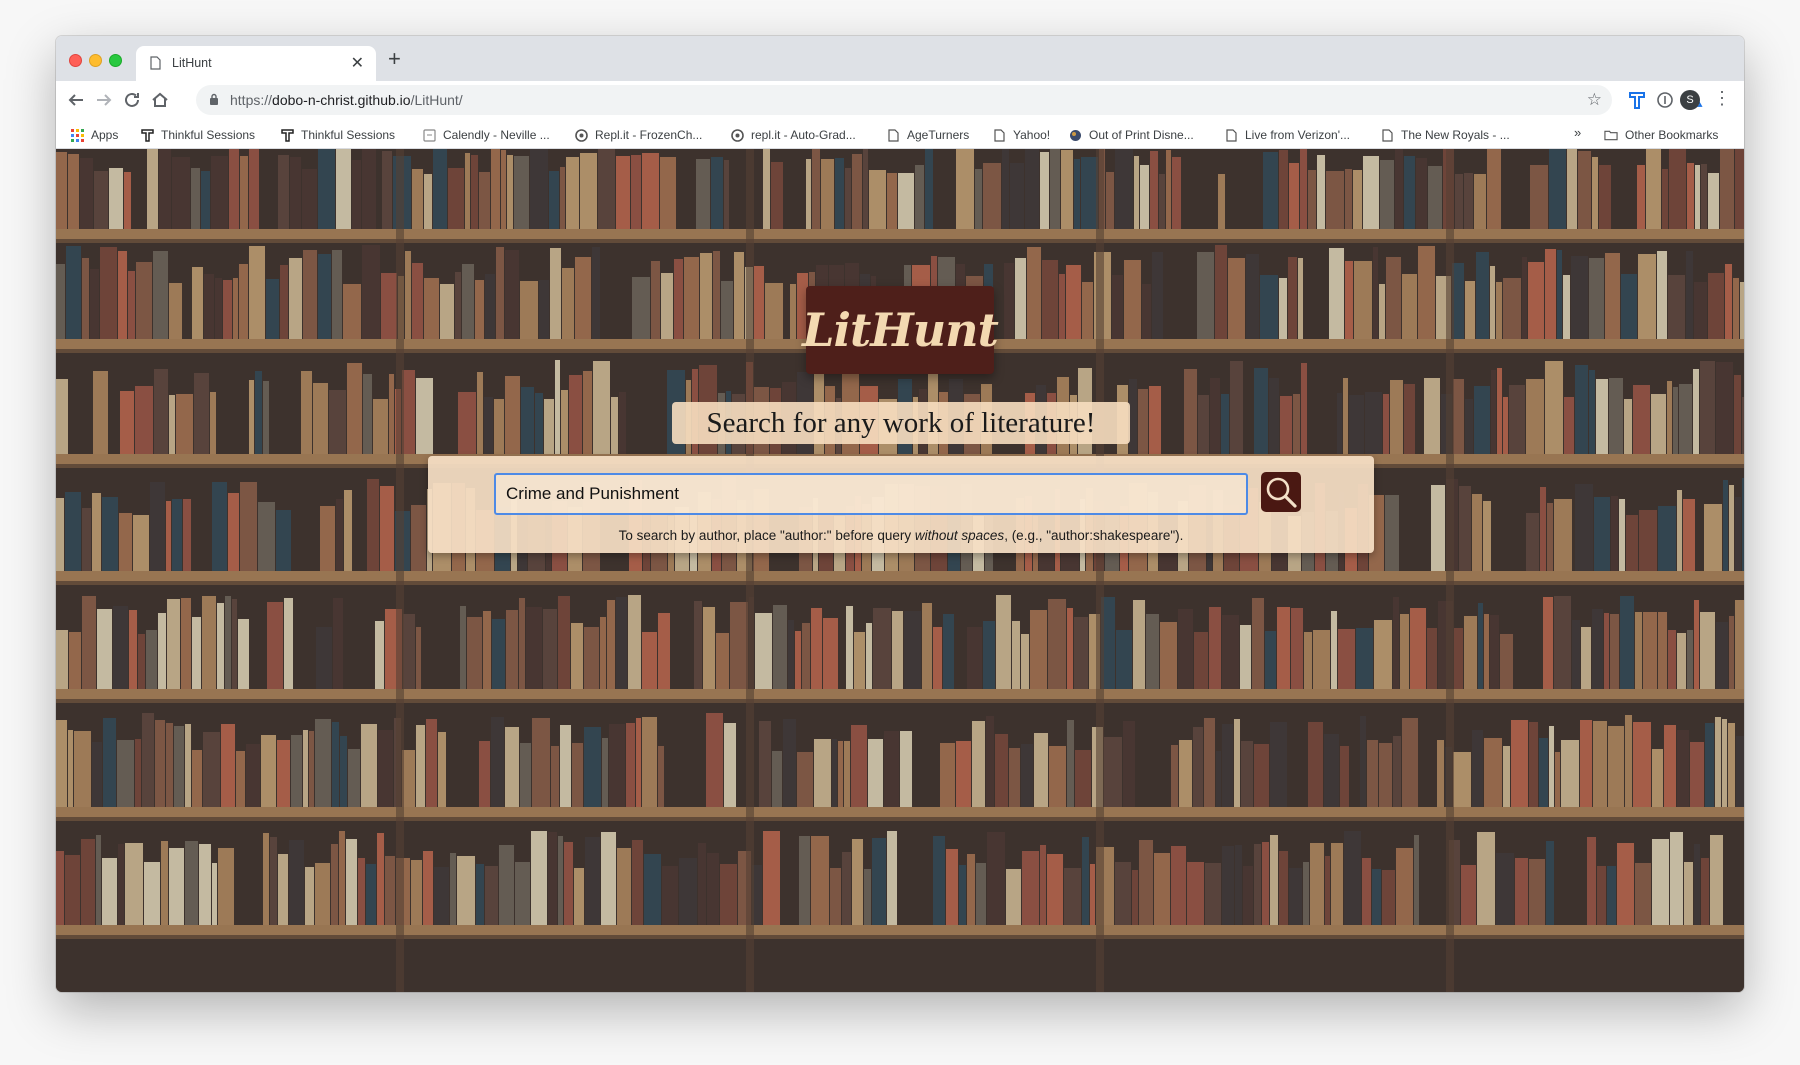 The width and height of the screenshot is (1800, 1065). Describe the element at coordinates (214, 102) in the screenshot. I see `lock-icon` at that location.